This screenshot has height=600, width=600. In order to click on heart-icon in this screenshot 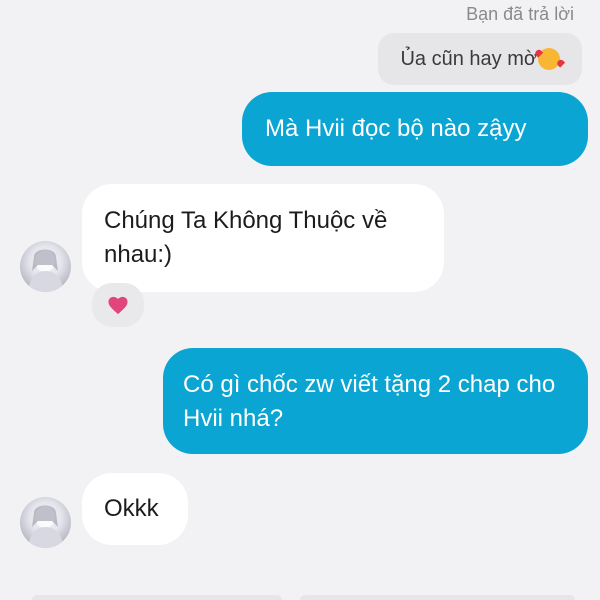, I will do `click(118, 305)`.